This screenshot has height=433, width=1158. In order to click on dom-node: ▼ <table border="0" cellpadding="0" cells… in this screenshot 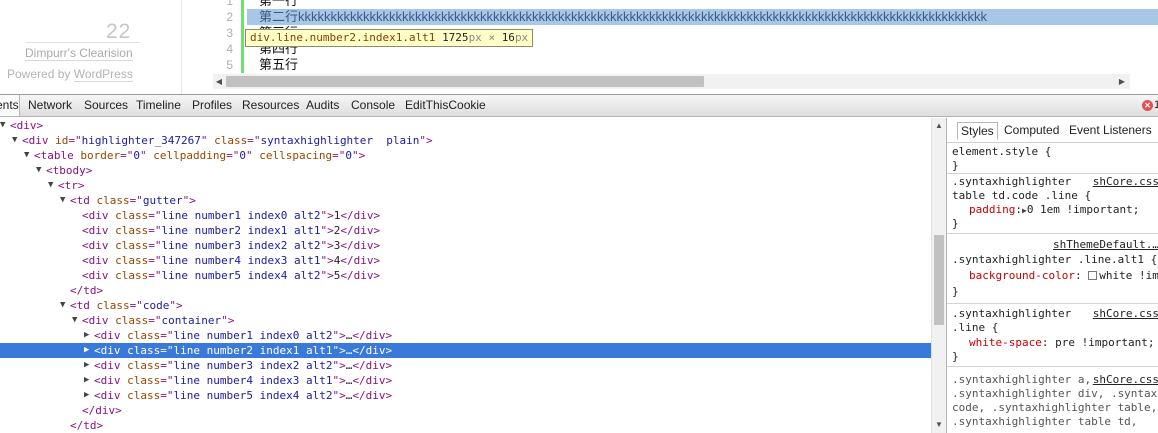, I will do `click(465, 155)`.